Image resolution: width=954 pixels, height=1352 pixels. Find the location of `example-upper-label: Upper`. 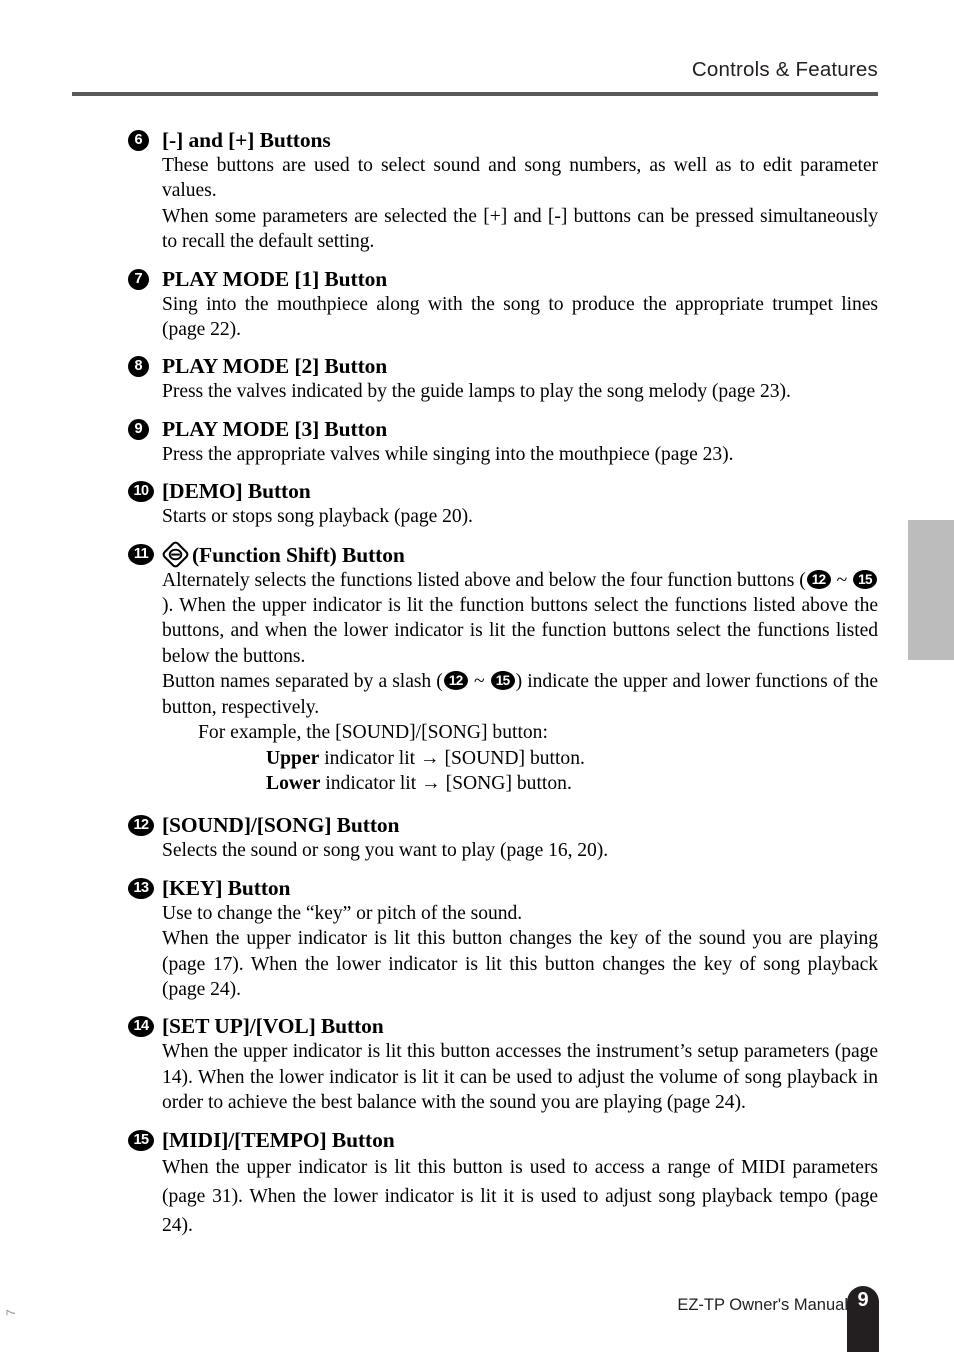

example-upper-label: Upper is located at coordinates (293, 758).